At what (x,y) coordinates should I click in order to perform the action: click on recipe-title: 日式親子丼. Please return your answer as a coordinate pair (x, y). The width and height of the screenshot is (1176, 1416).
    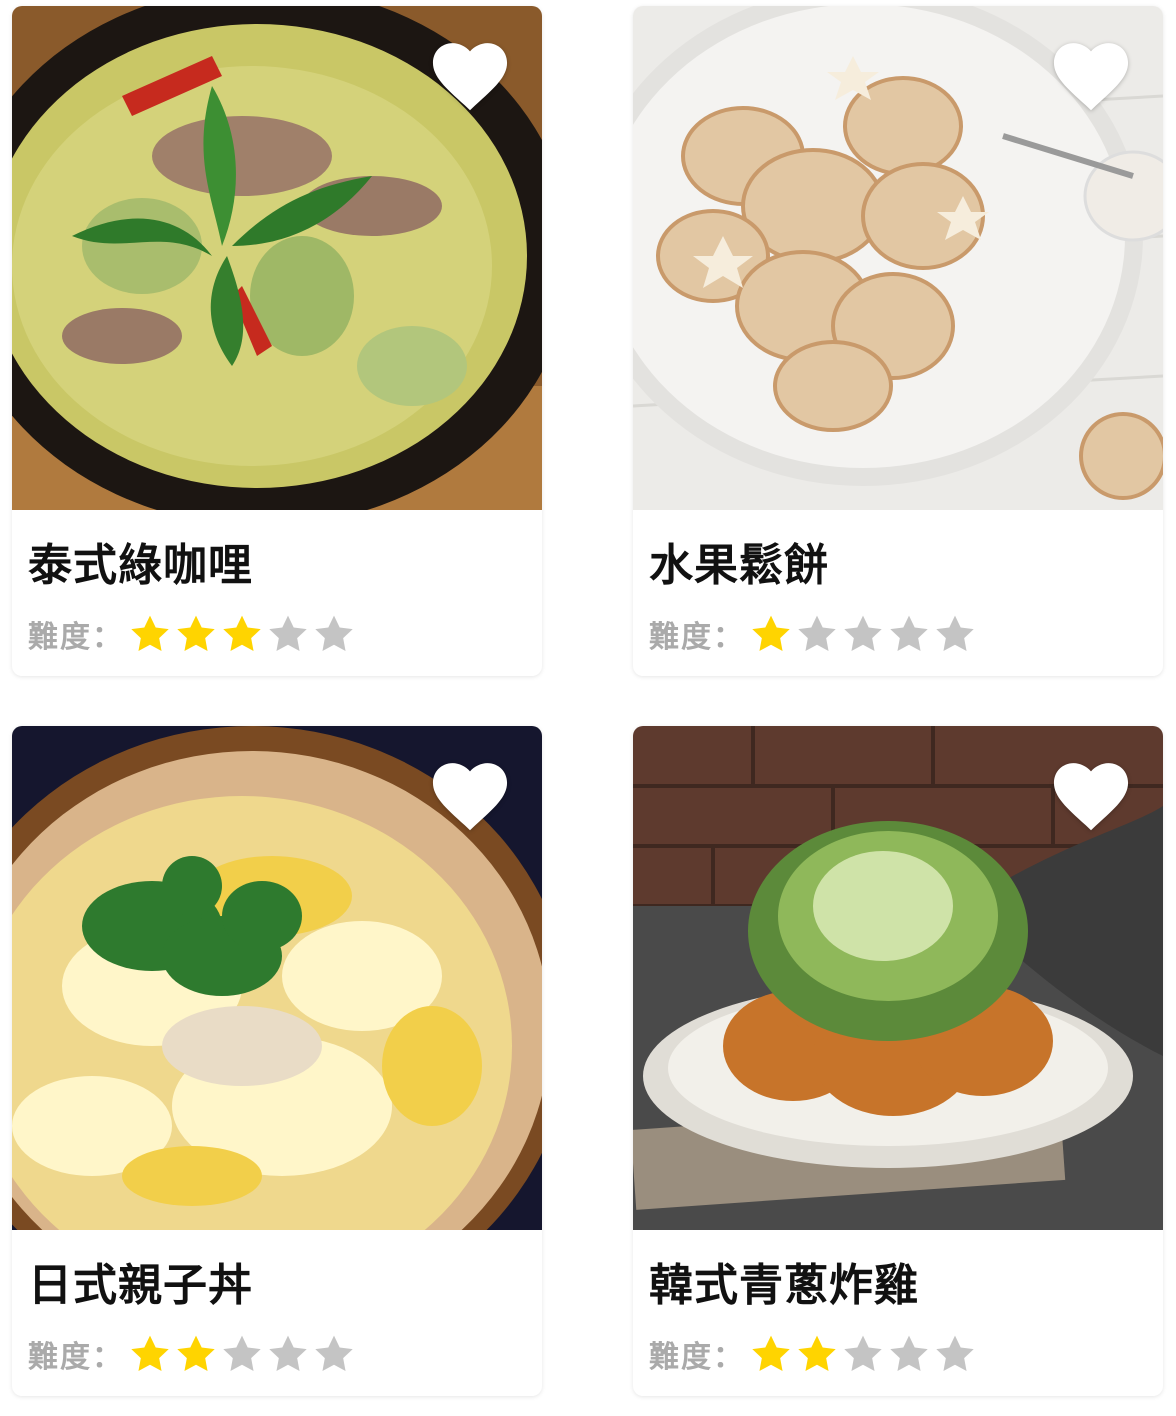
    Looking at the image, I should click on (277, 1286).